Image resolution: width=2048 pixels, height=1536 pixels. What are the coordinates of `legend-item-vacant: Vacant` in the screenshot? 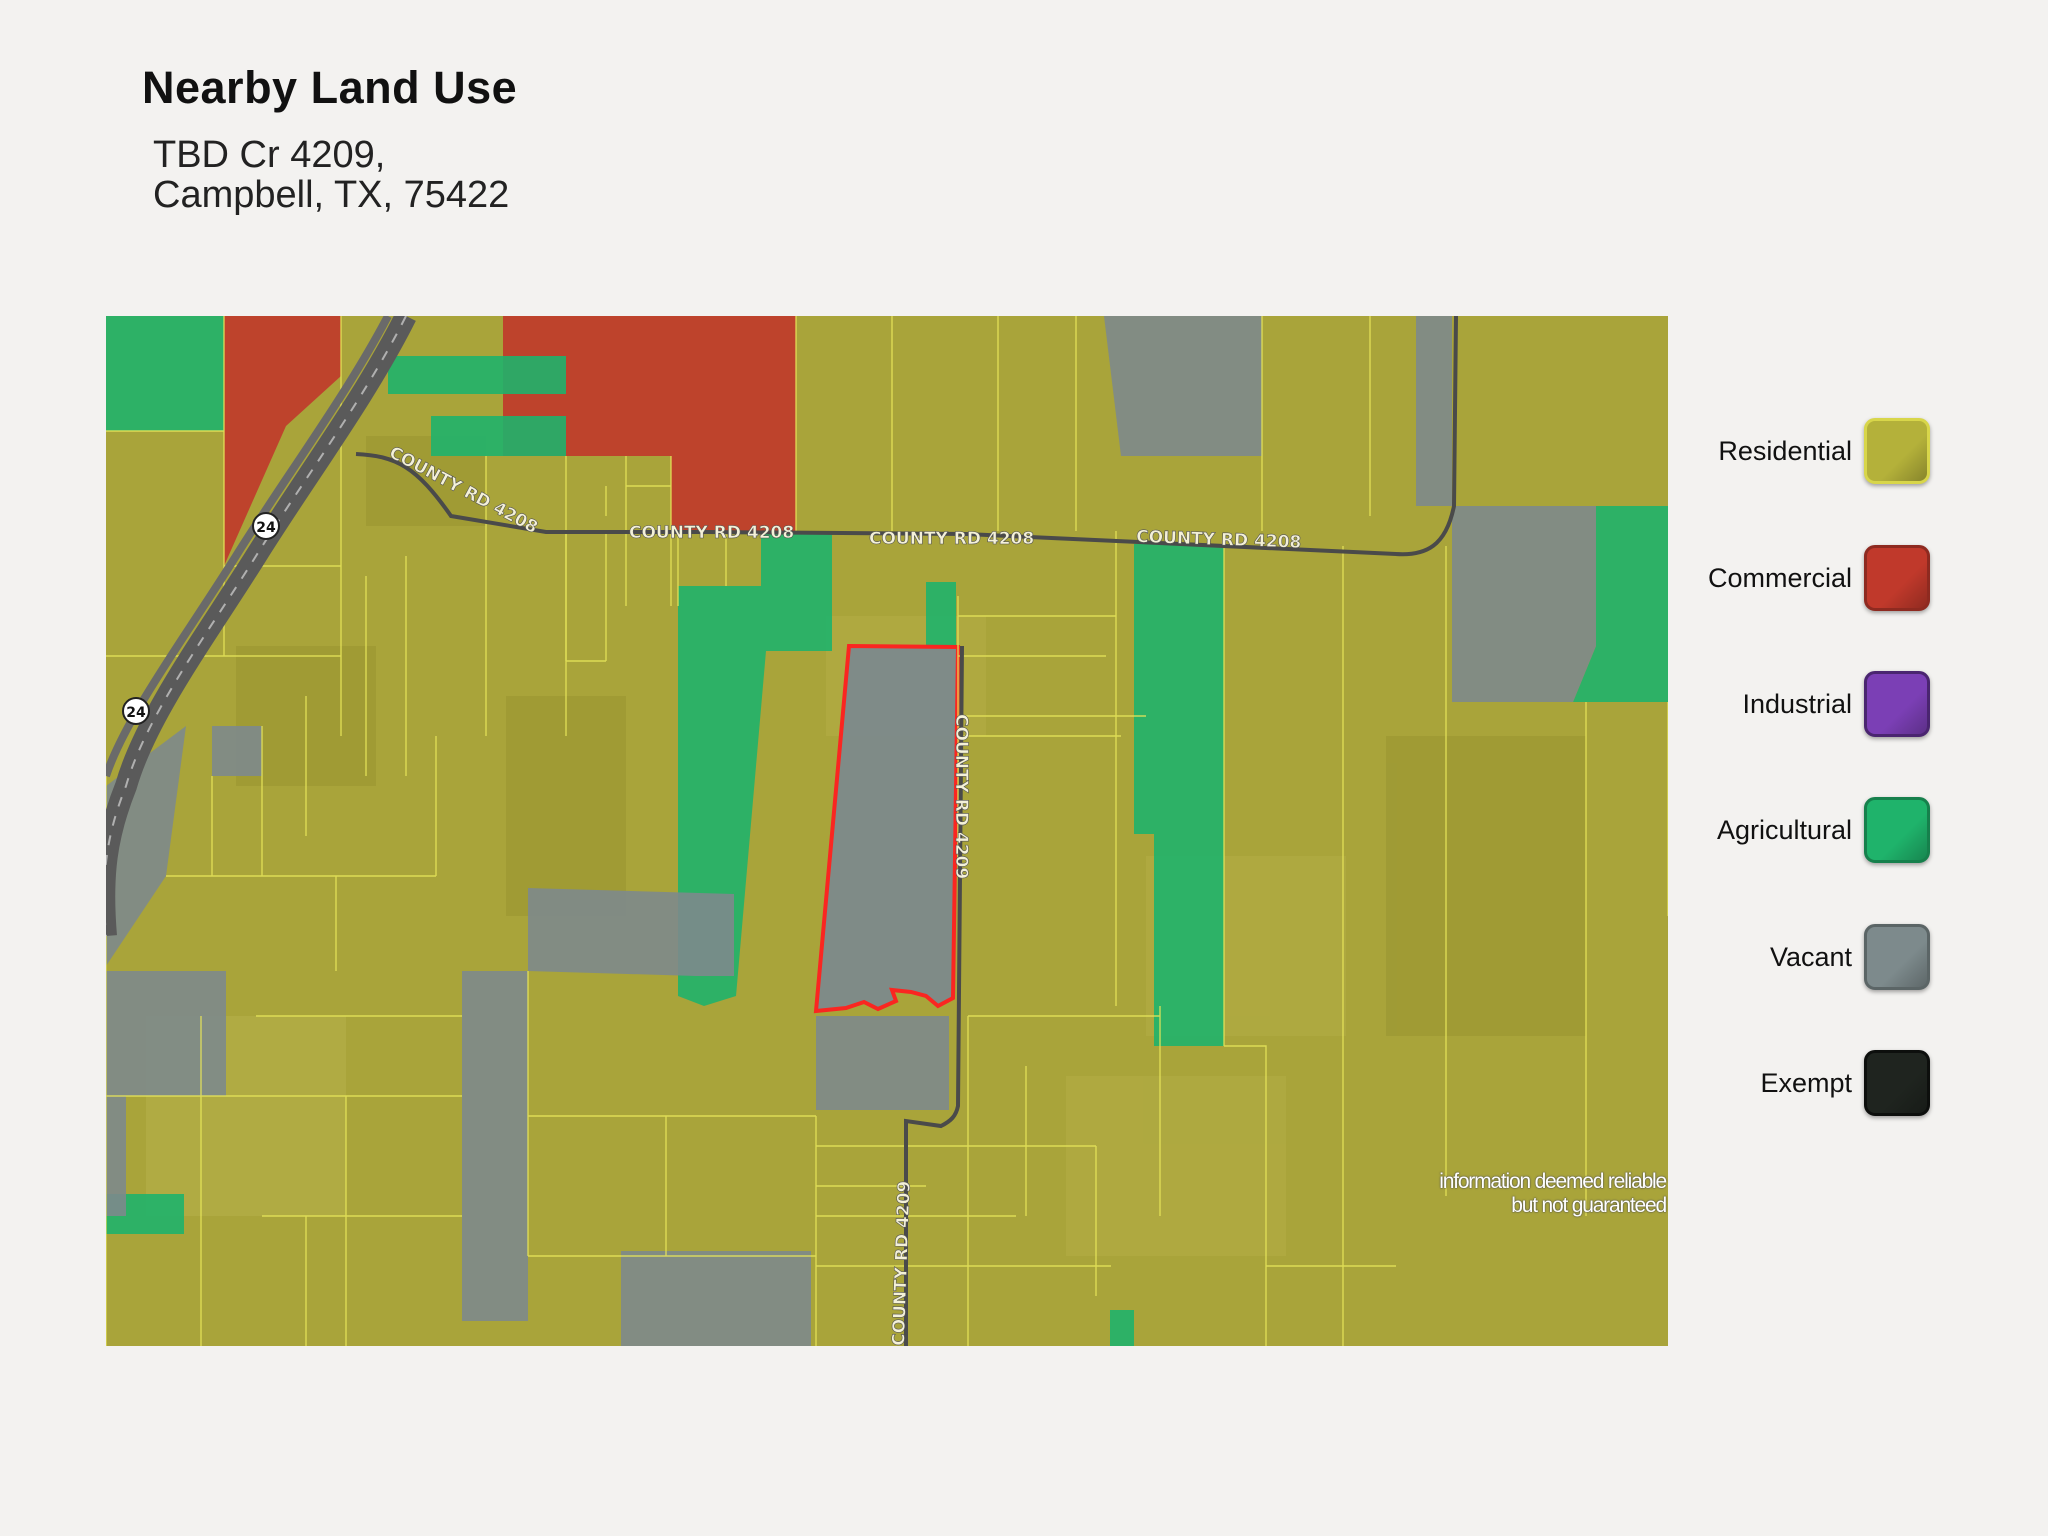 It's located at (1850, 957).